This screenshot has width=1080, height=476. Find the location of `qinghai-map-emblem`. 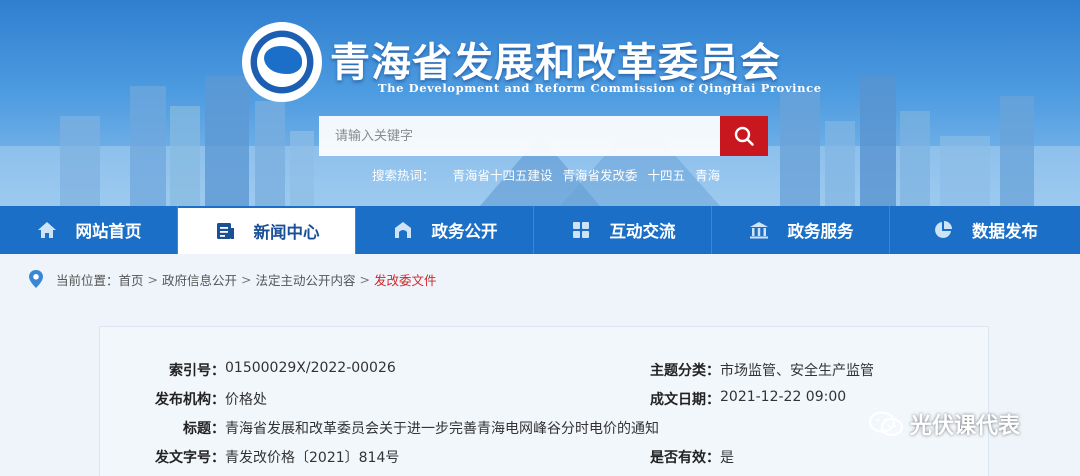

qinghai-map-emblem is located at coordinates (283, 60).